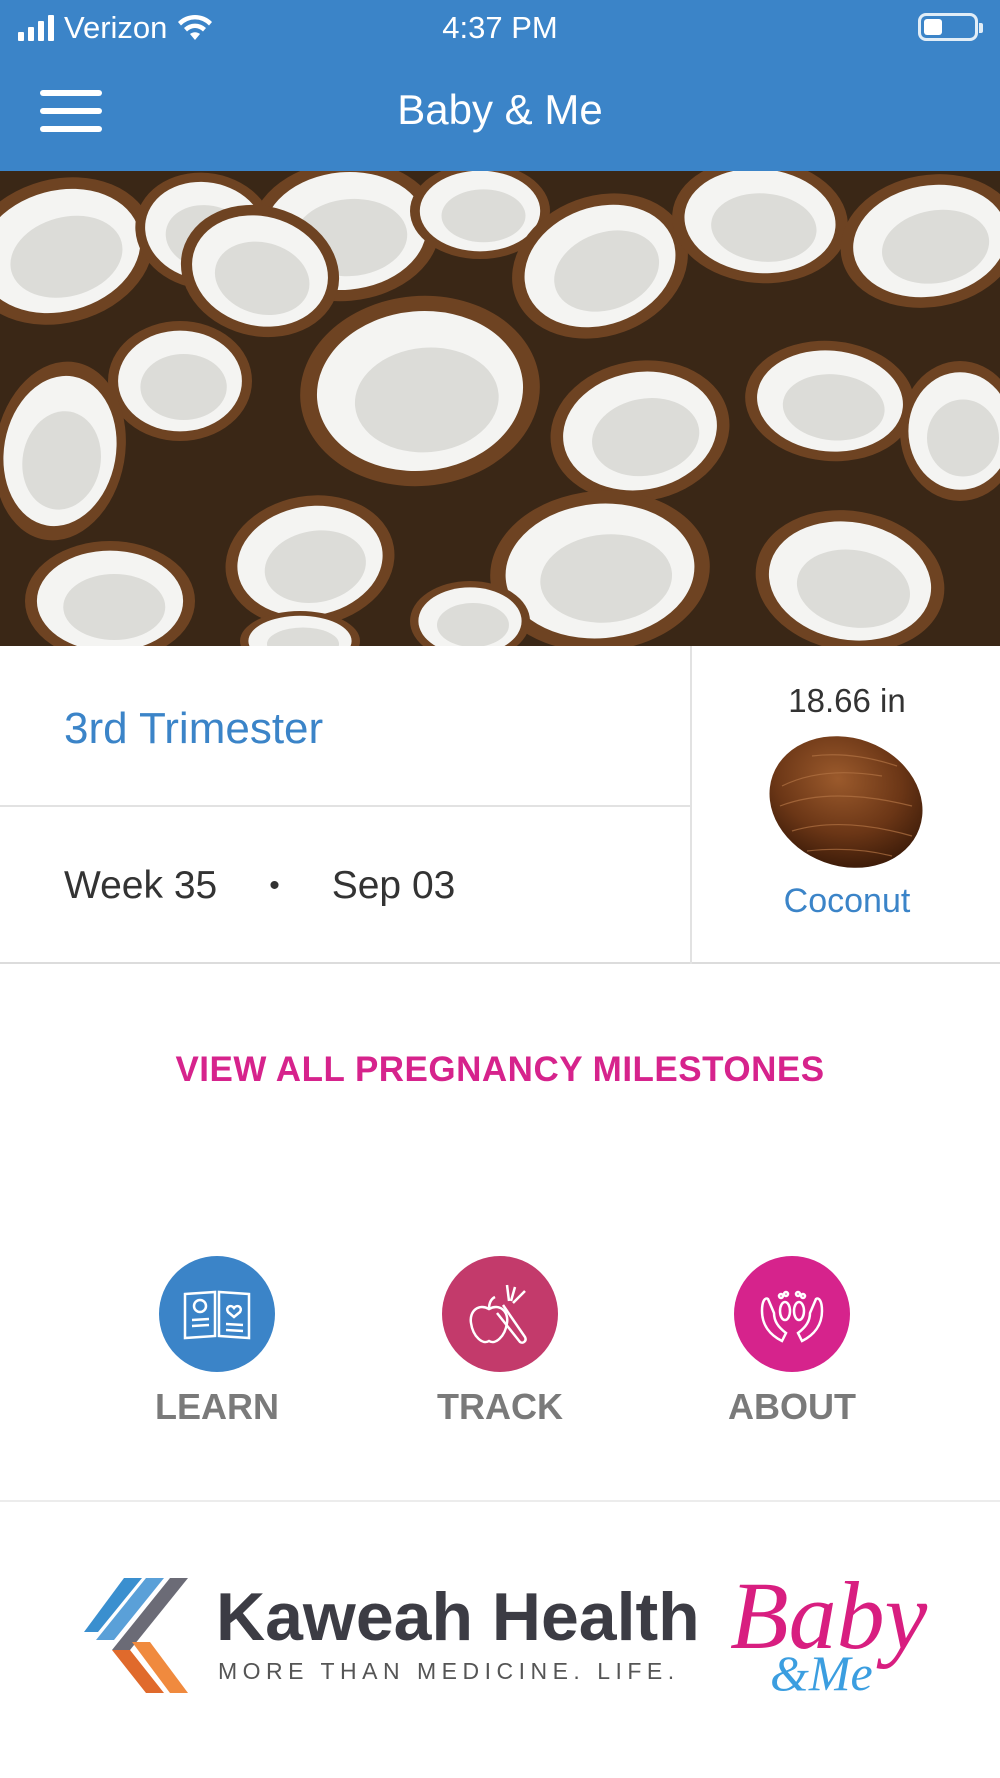 Image resolution: width=1000 pixels, height=1778 pixels. I want to click on page-title: Baby & Me, so click(500, 109).